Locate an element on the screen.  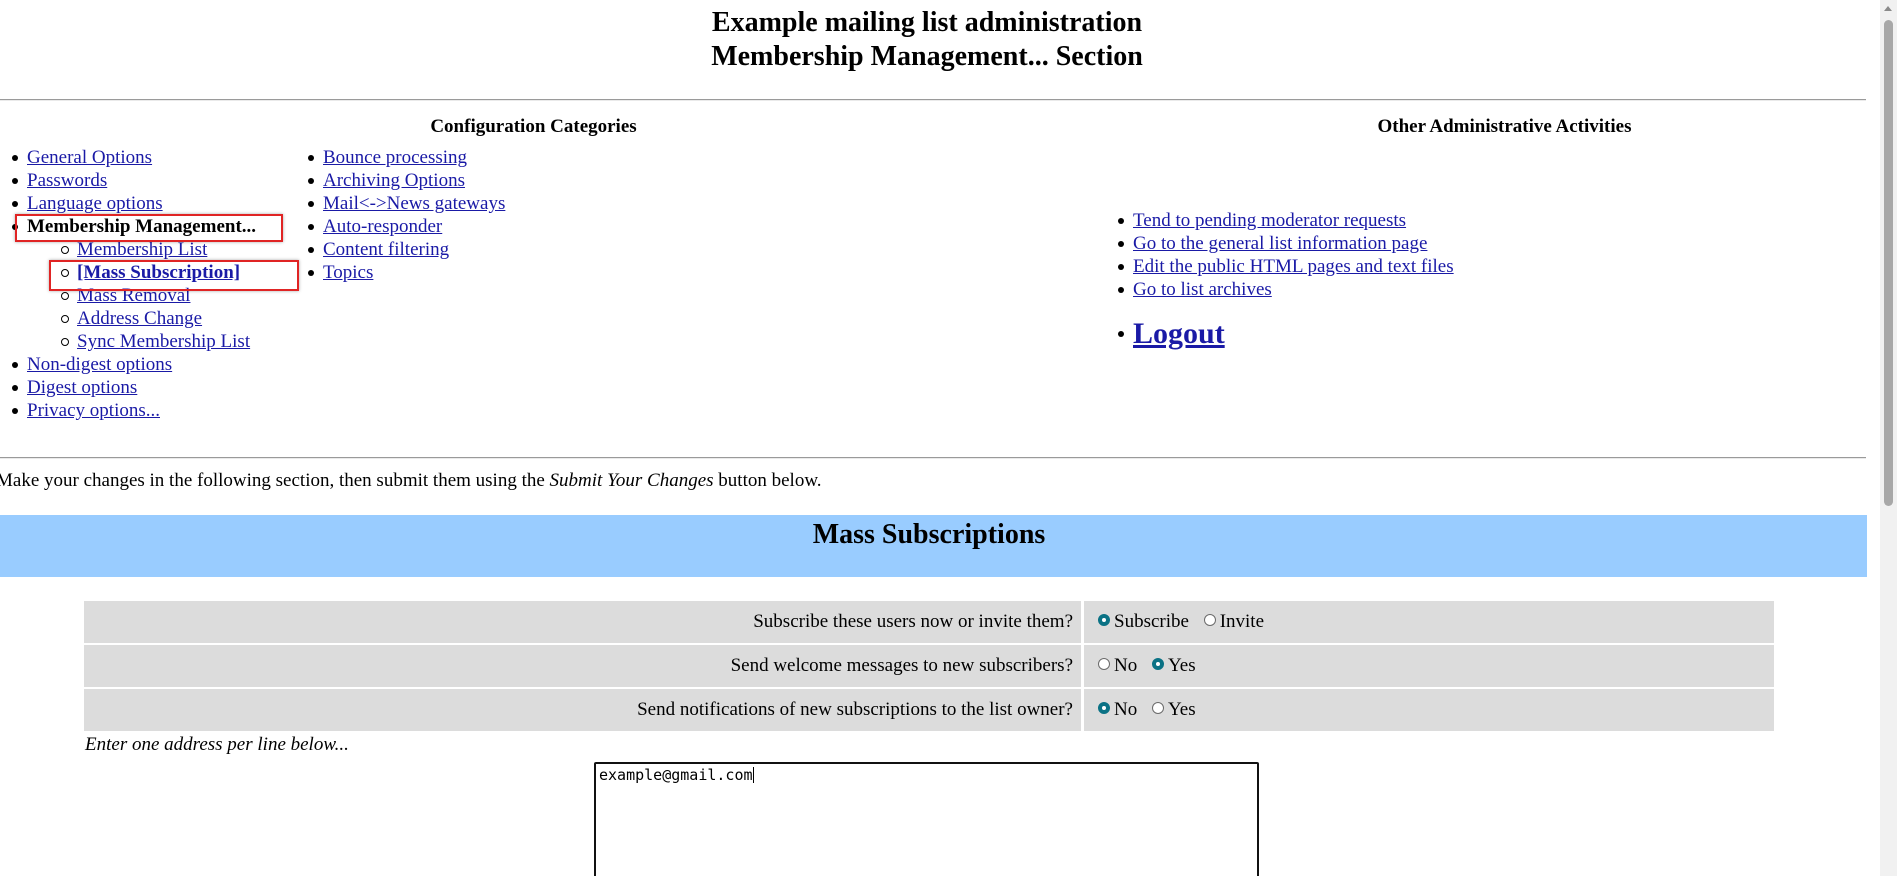
nav-link-topics: Topics is located at coordinates (348, 272).